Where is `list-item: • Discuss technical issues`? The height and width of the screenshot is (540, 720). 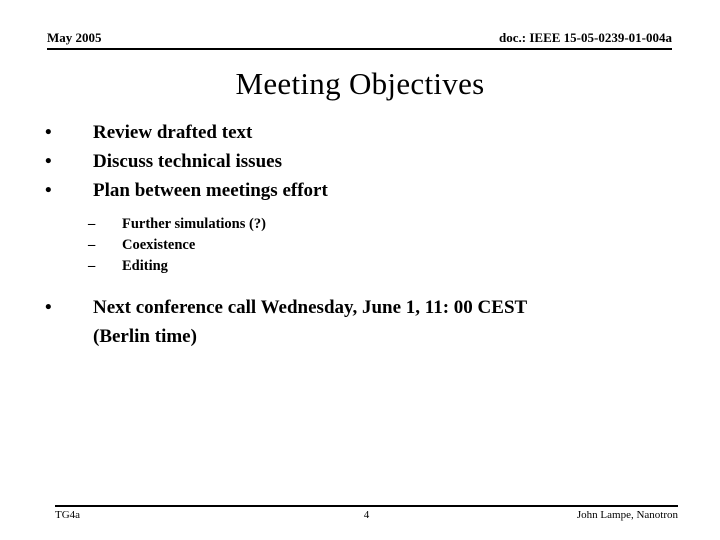
list-item: • Discuss technical issues is located at coordinates (360, 161).